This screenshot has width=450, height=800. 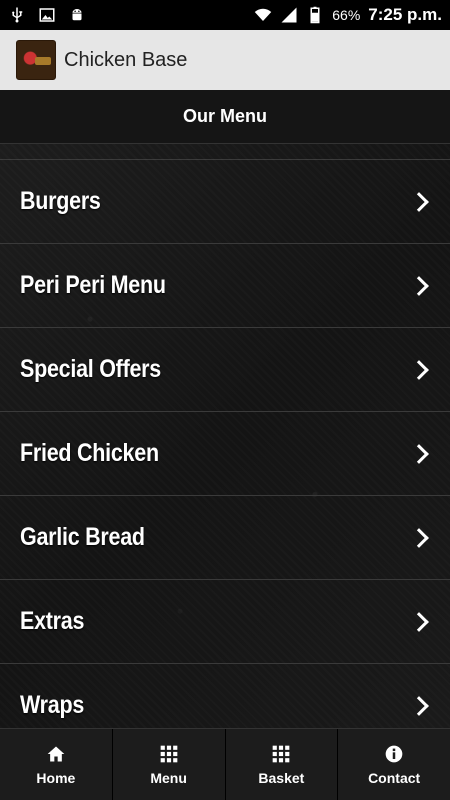 I want to click on usb-icon, so click(x=17, y=15).